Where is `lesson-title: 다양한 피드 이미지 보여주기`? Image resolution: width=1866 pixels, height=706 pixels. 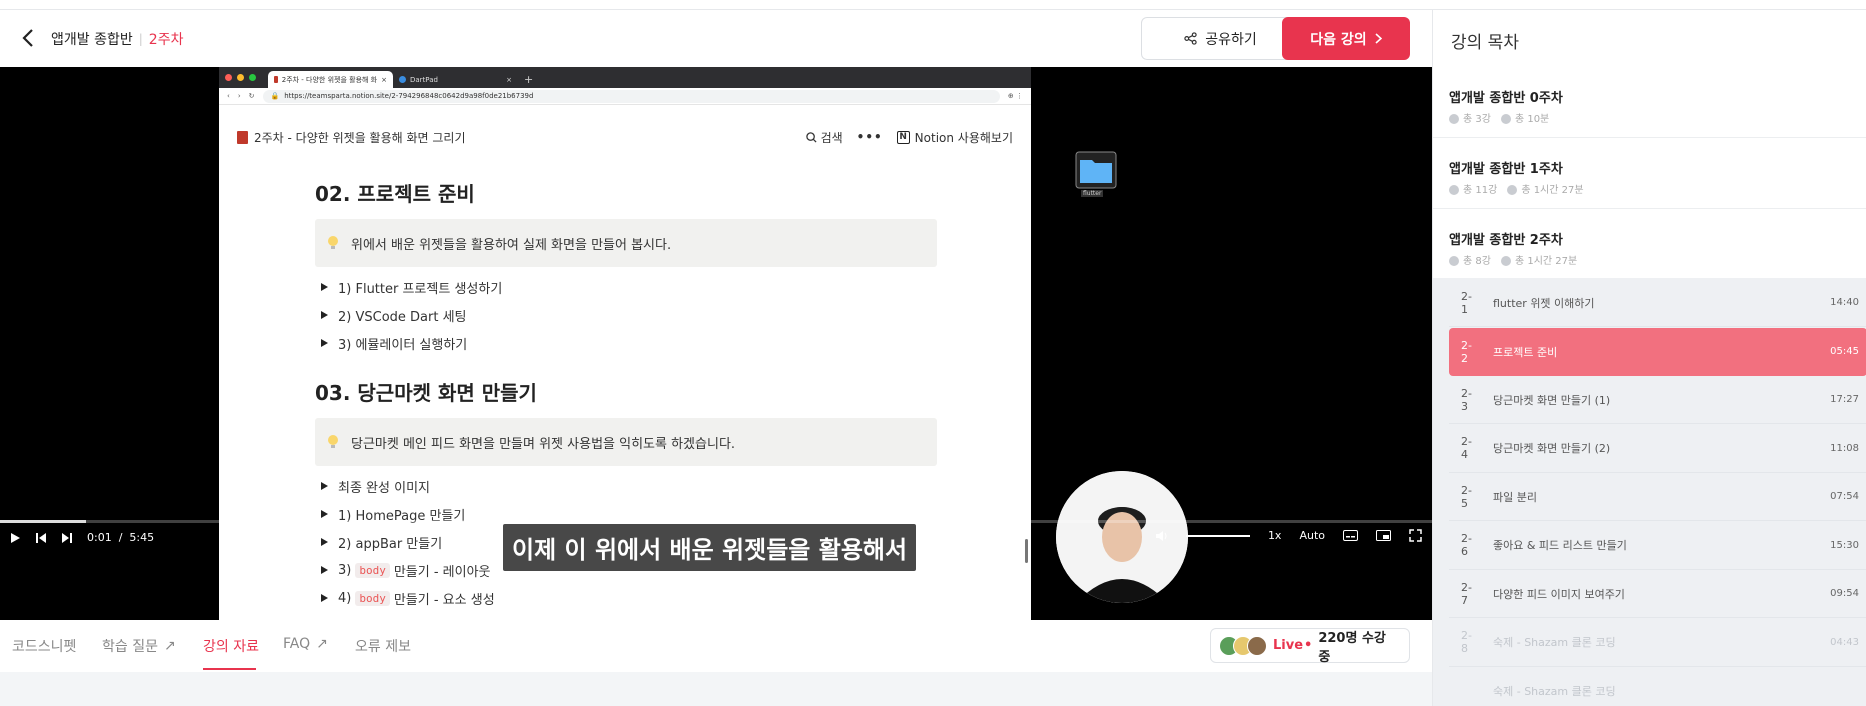
lesson-title: 다양한 피드 이미지 보여주기 is located at coordinates (1559, 594).